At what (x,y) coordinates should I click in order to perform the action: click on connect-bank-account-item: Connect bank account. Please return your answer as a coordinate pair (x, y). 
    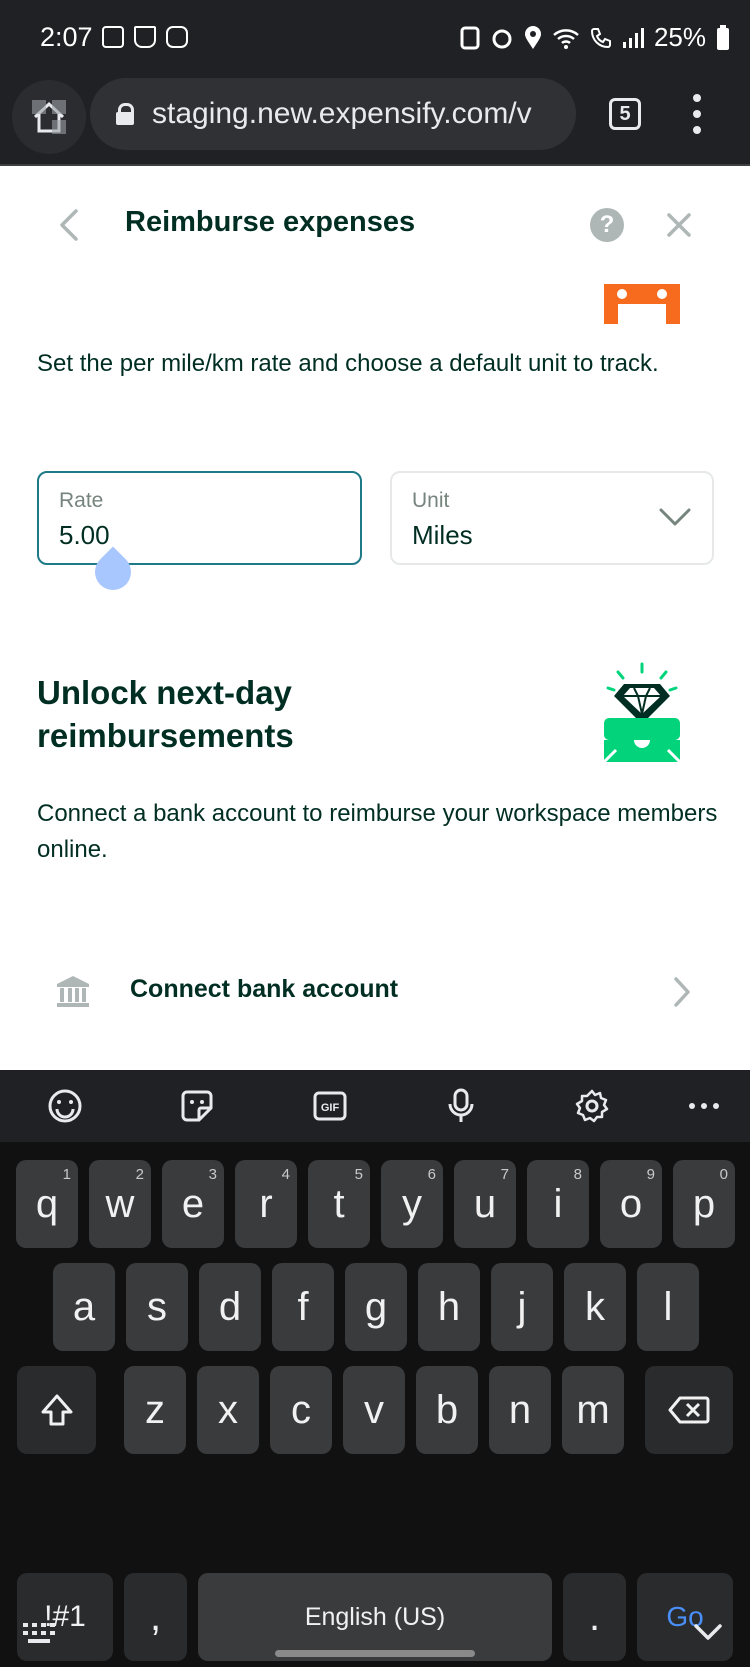
    Looking at the image, I should click on (375, 991).